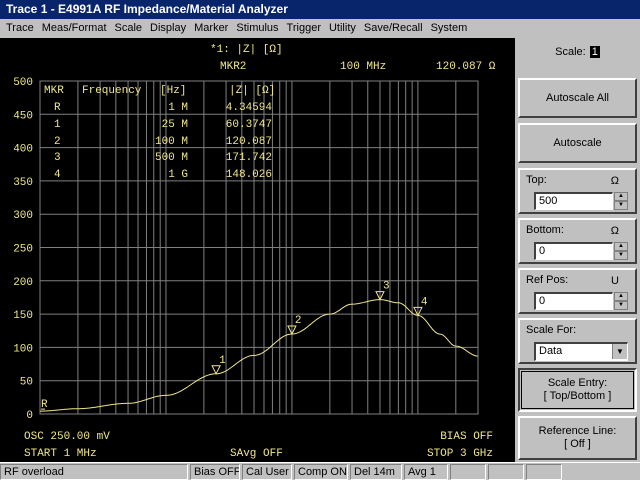 The height and width of the screenshot is (480, 640). I want to click on scale-value: 1, so click(594, 52).